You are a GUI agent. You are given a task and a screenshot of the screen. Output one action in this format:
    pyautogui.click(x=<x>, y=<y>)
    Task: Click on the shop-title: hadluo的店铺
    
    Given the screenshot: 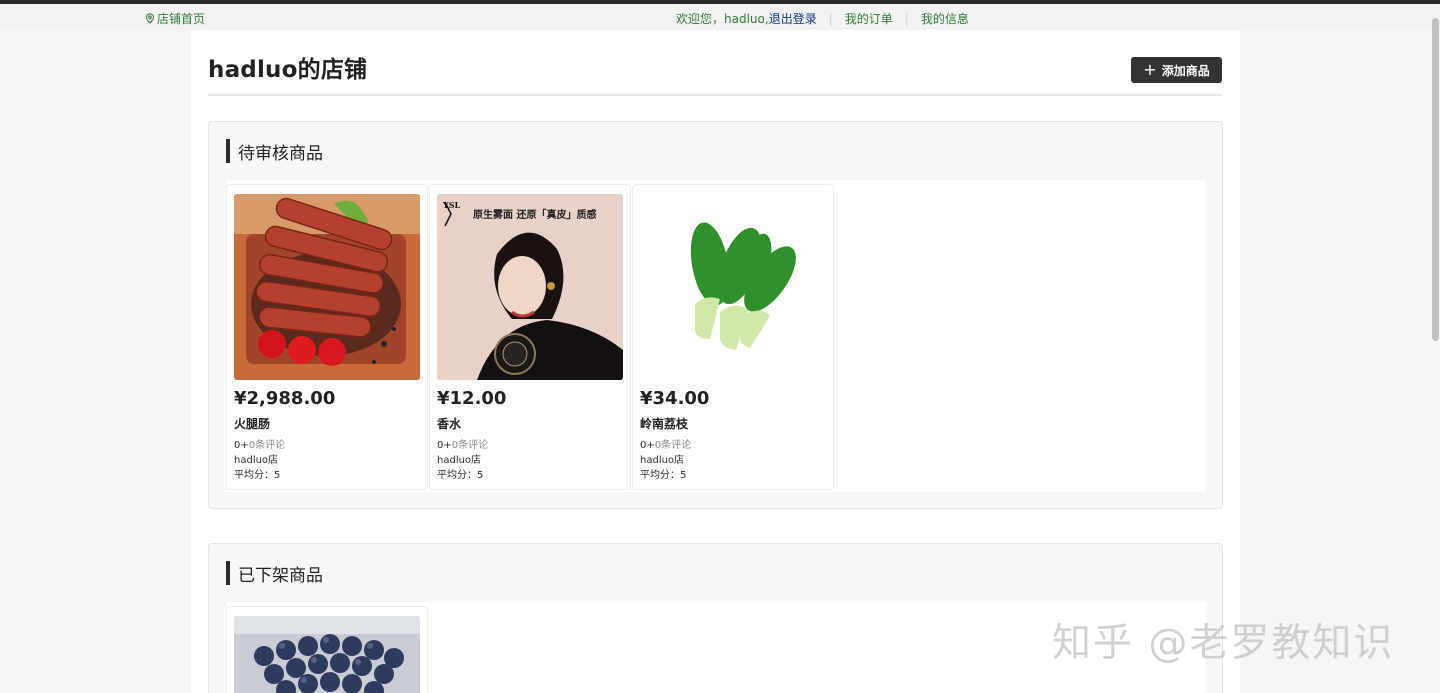 What is the action you would take?
    pyautogui.click(x=288, y=70)
    